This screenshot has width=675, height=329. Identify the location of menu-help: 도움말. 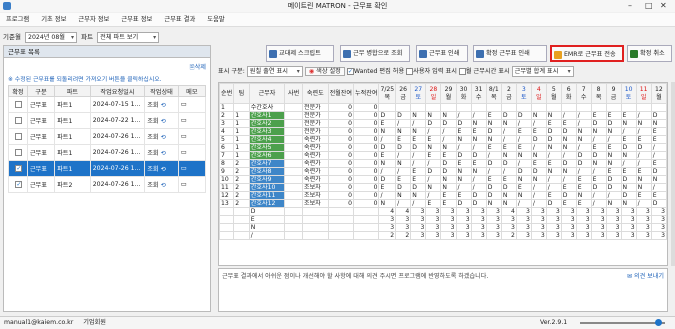
(215, 20).